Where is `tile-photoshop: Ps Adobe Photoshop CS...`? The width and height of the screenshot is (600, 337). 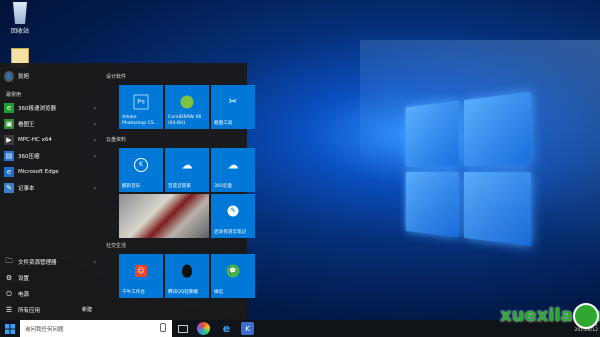
tile-photoshop: Ps Adobe Photoshop CS... is located at coordinates (141, 107).